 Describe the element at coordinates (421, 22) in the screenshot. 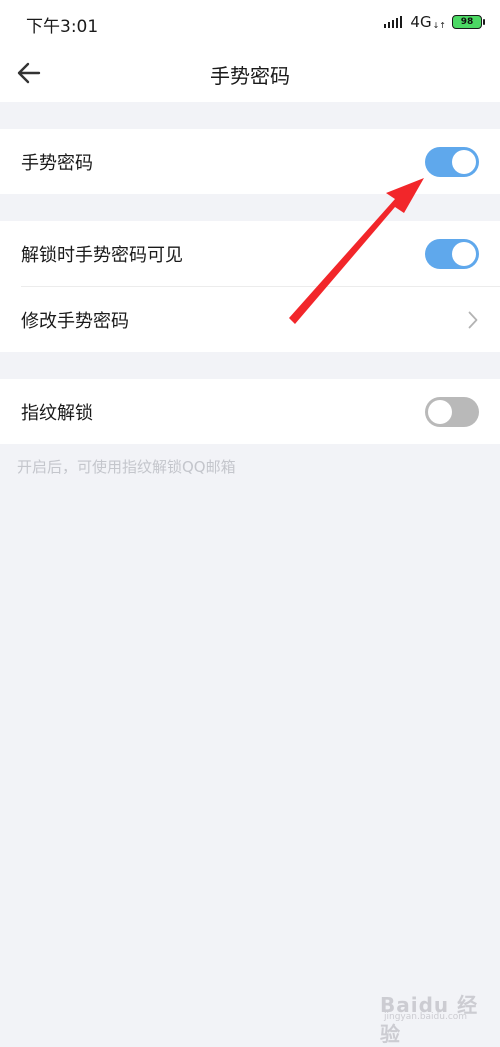

I see `network-type: 4G` at that location.